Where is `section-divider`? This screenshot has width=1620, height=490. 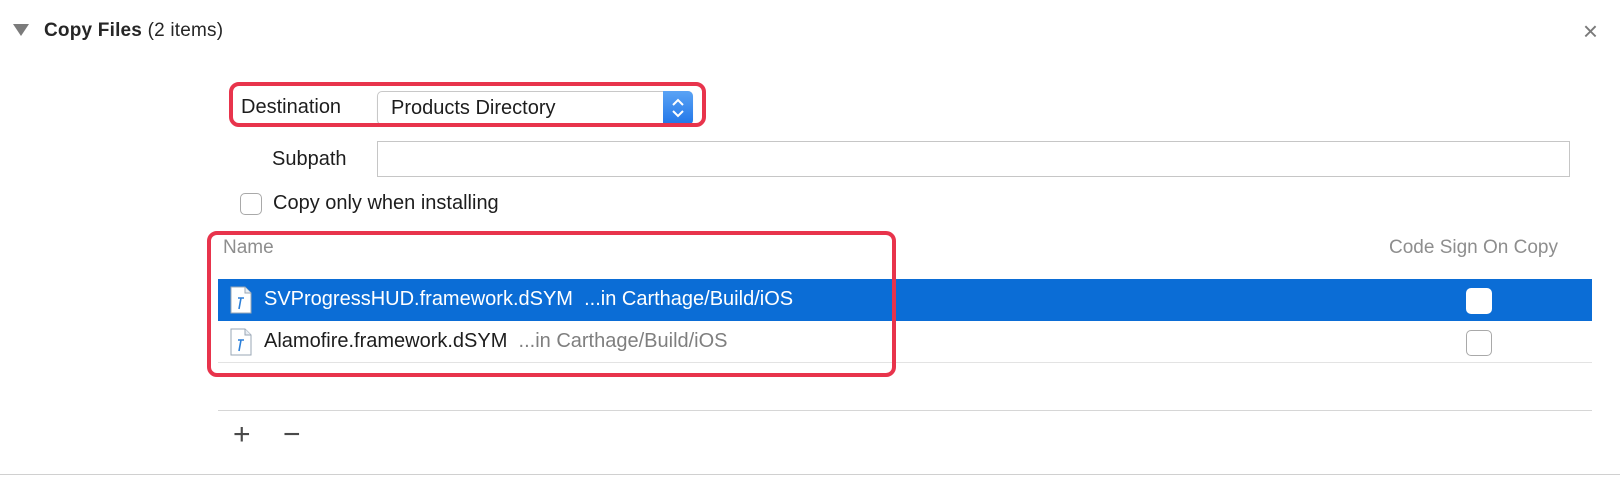 section-divider is located at coordinates (810, 474).